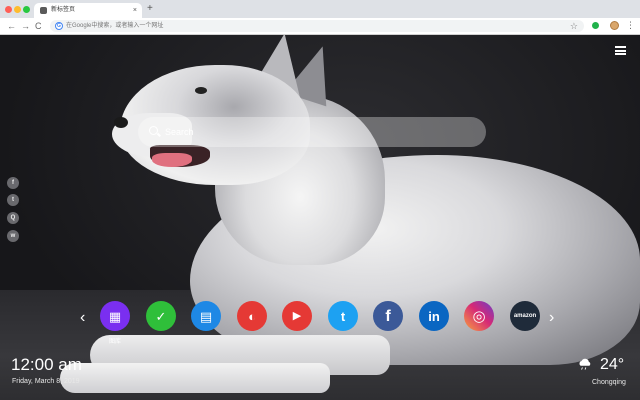 Image resolution: width=640 pixels, height=400 pixels. I want to click on linkedin-icon: in, so click(434, 316).